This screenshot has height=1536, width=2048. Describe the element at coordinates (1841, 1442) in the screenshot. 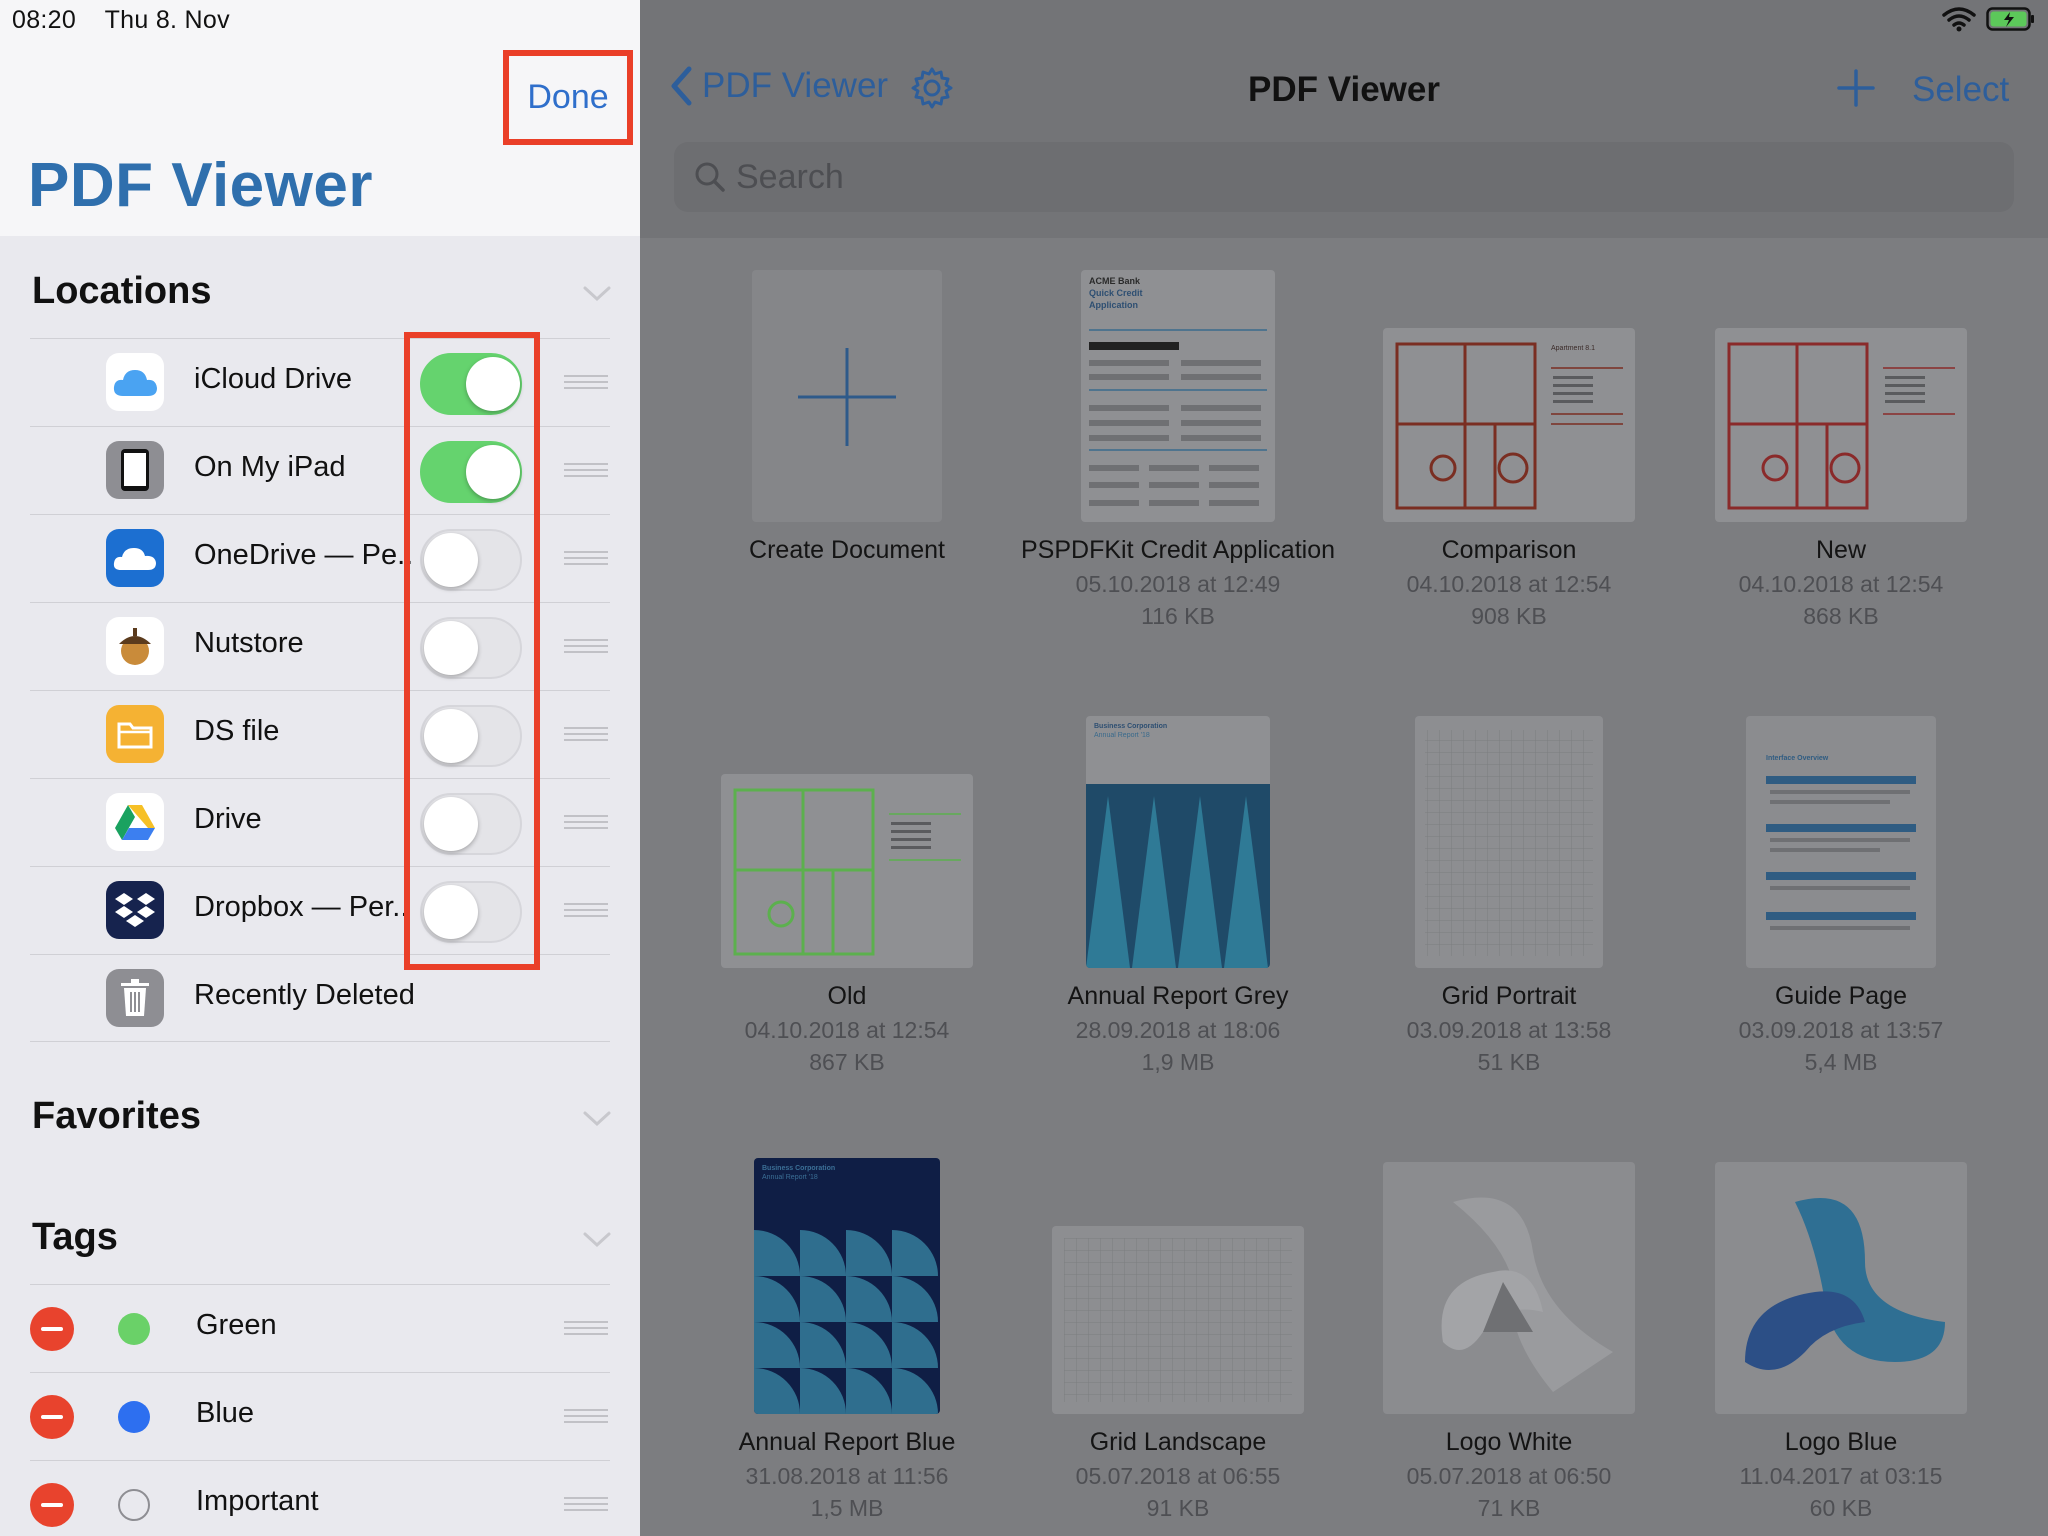

I see `document-name: Logo Blue` at that location.